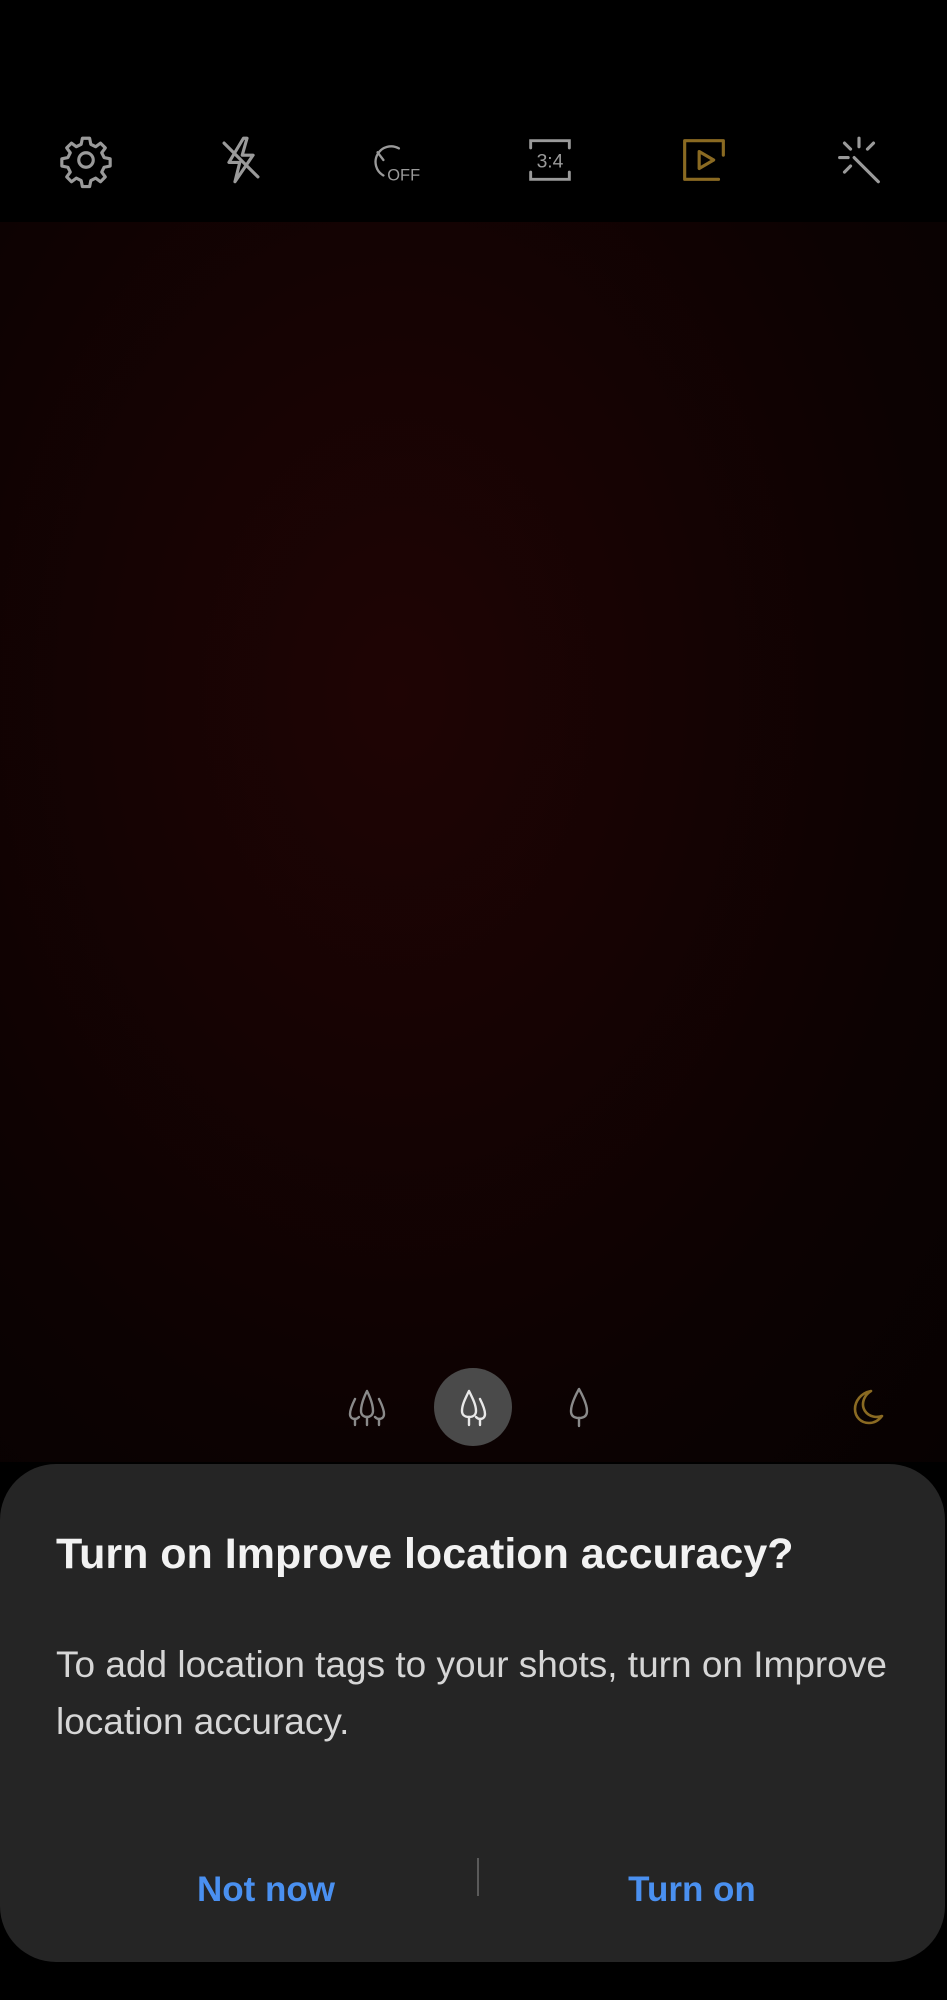 The width and height of the screenshot is (947, 2000). What do you see at coordinates (403, 175) in the screenshot?
I see `timer-off-label: OFF` at bounding box center [403, 175].